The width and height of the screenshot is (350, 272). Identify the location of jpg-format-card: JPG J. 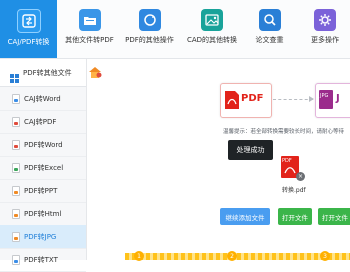
(332, 100).